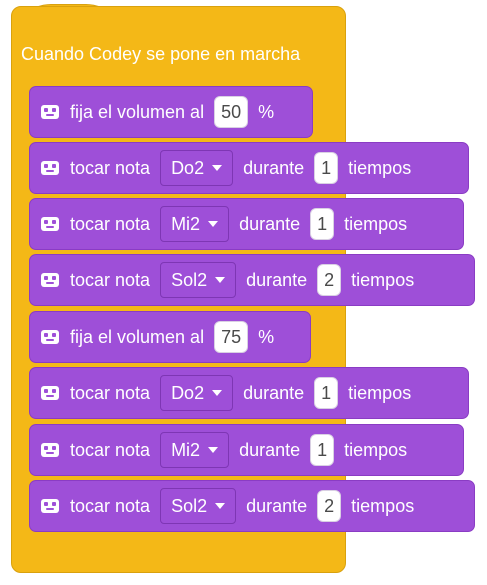  I want to click on set-volume-block: fija el volumen al 75%, so click(170, 337).